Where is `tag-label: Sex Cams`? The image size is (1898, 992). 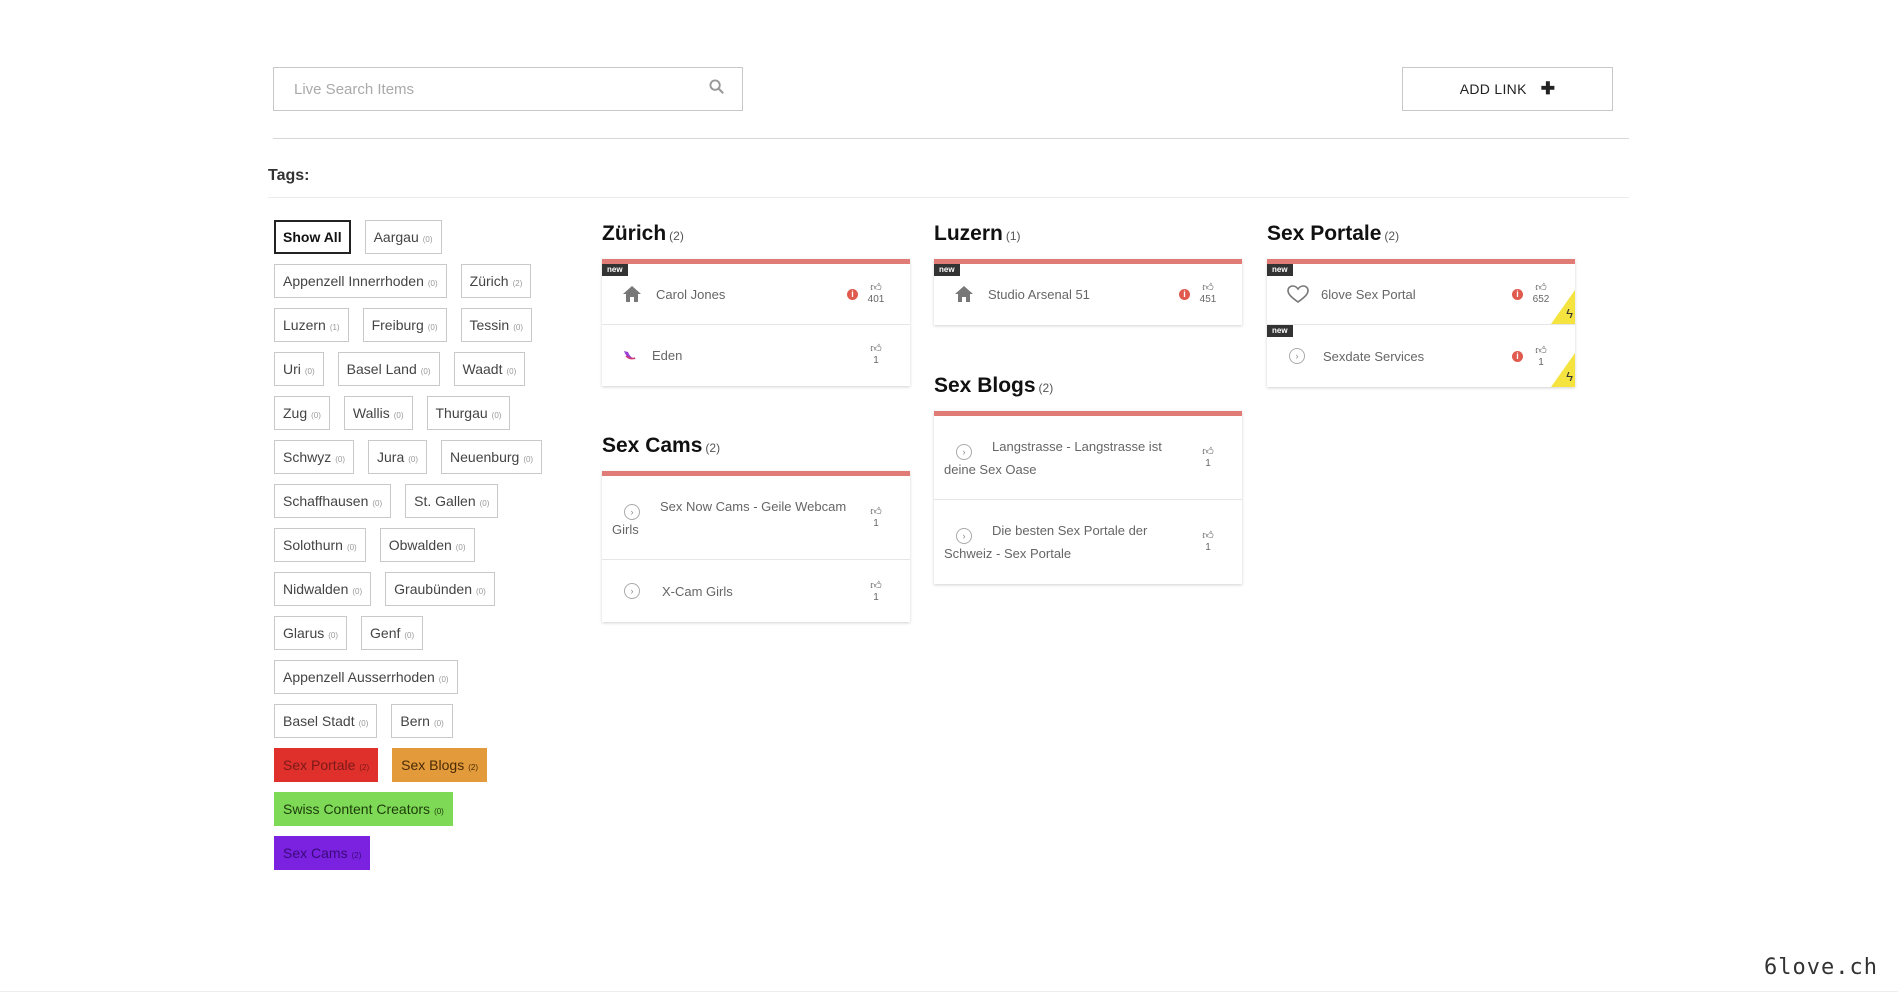 tag-label: Sex Cams is located at coordinates (315, 853).